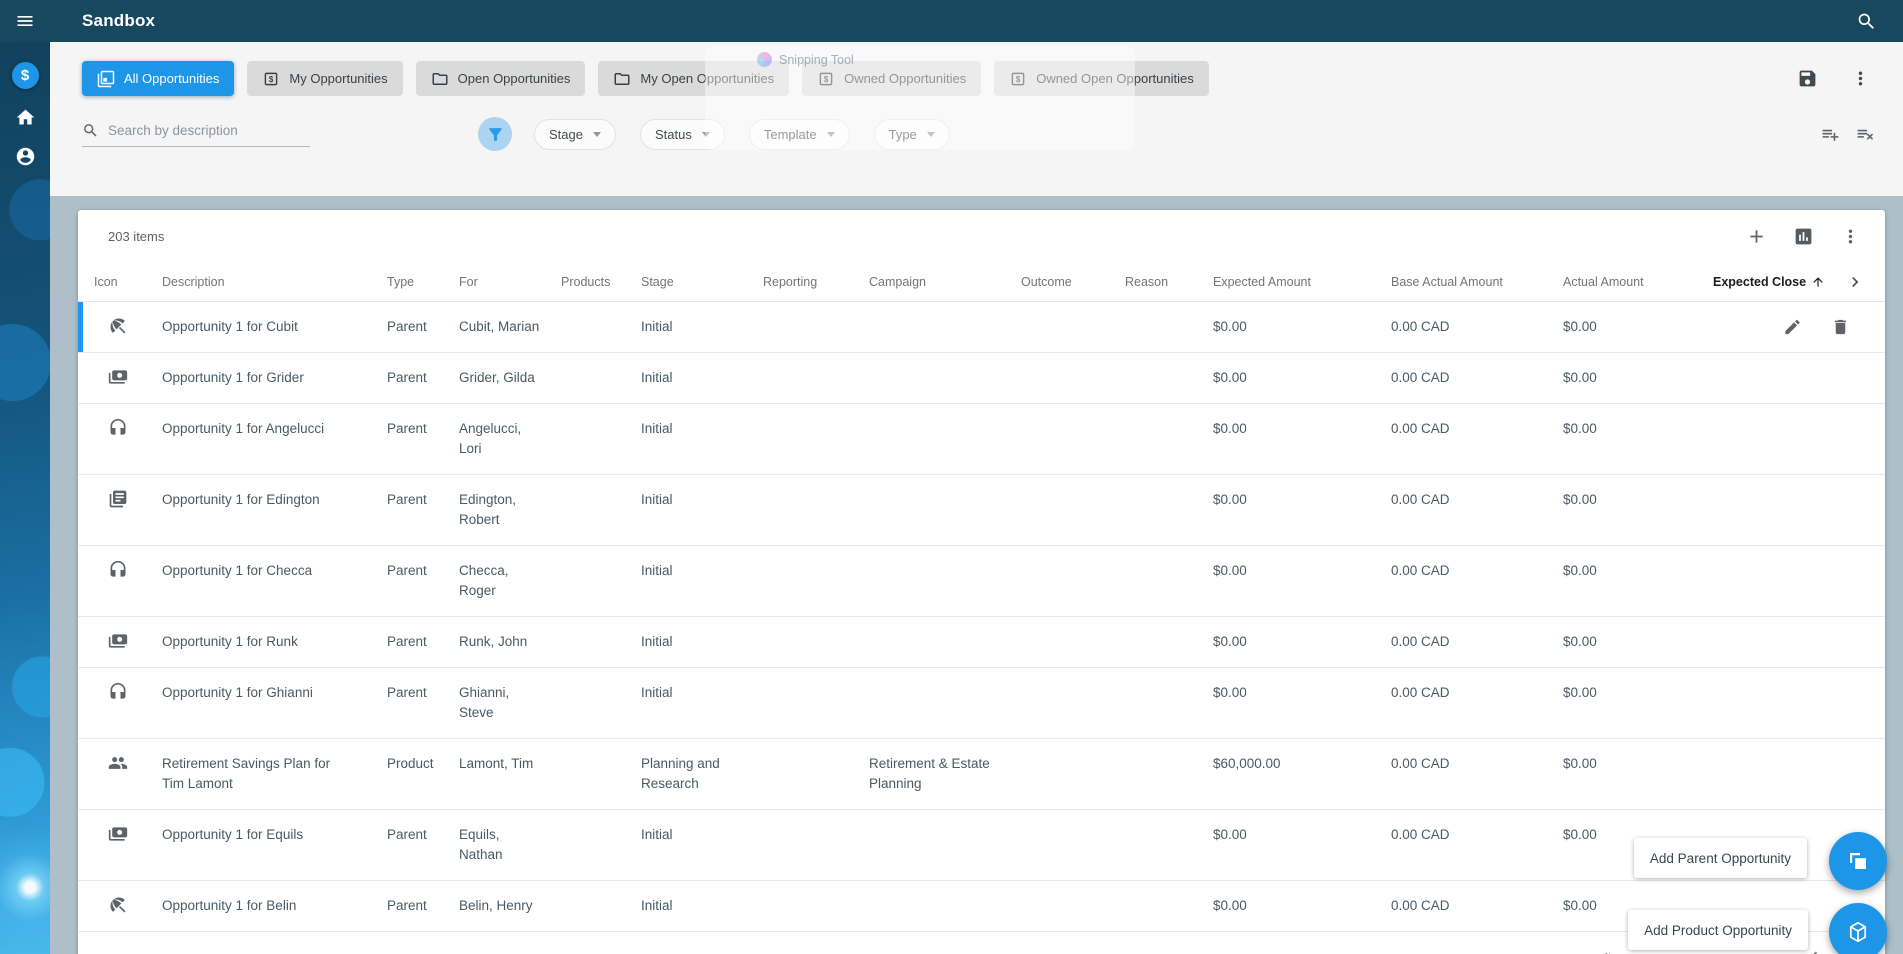 The image size is (1903, 954). I want to click on column-header-products: Products, so click(601, 282).